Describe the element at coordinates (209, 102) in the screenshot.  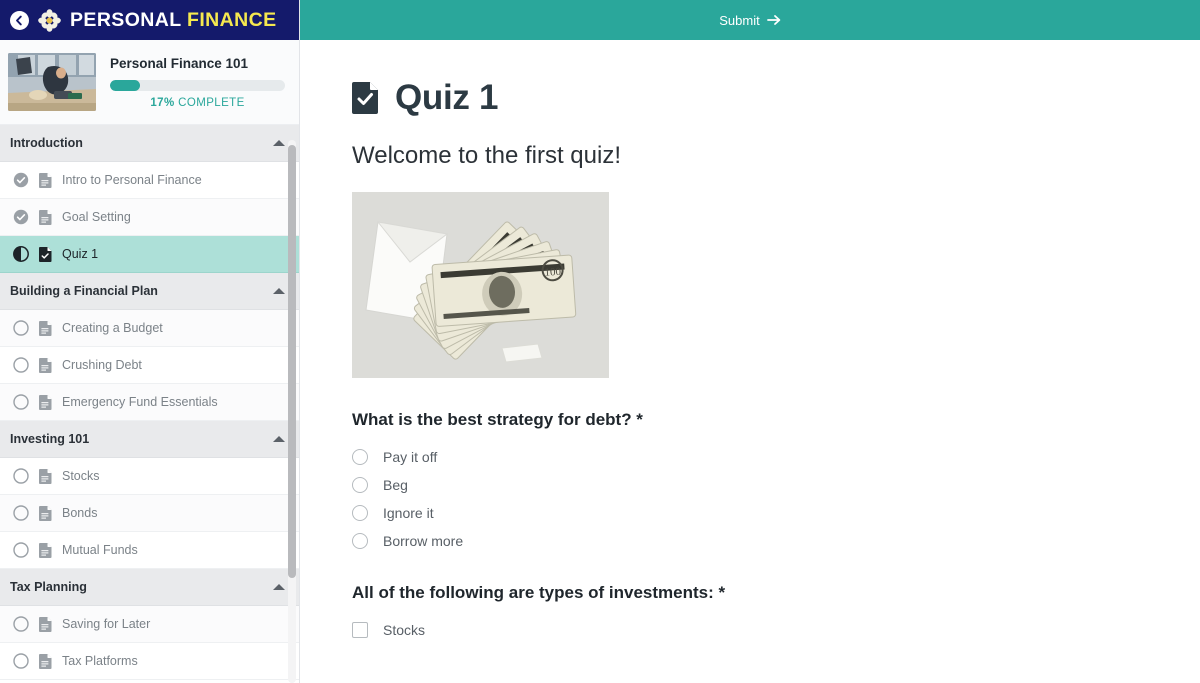
I see `progress-complete-text: COMPLETE` at that location.